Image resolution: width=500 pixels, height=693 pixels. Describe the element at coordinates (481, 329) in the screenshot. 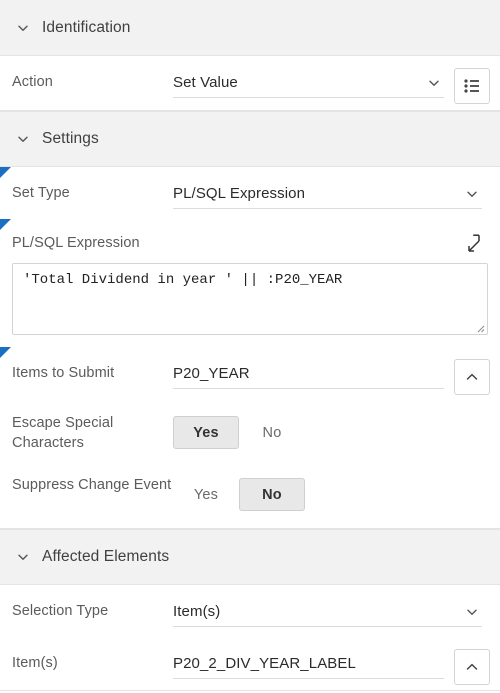

I see `resize-handle-icon` at that location.